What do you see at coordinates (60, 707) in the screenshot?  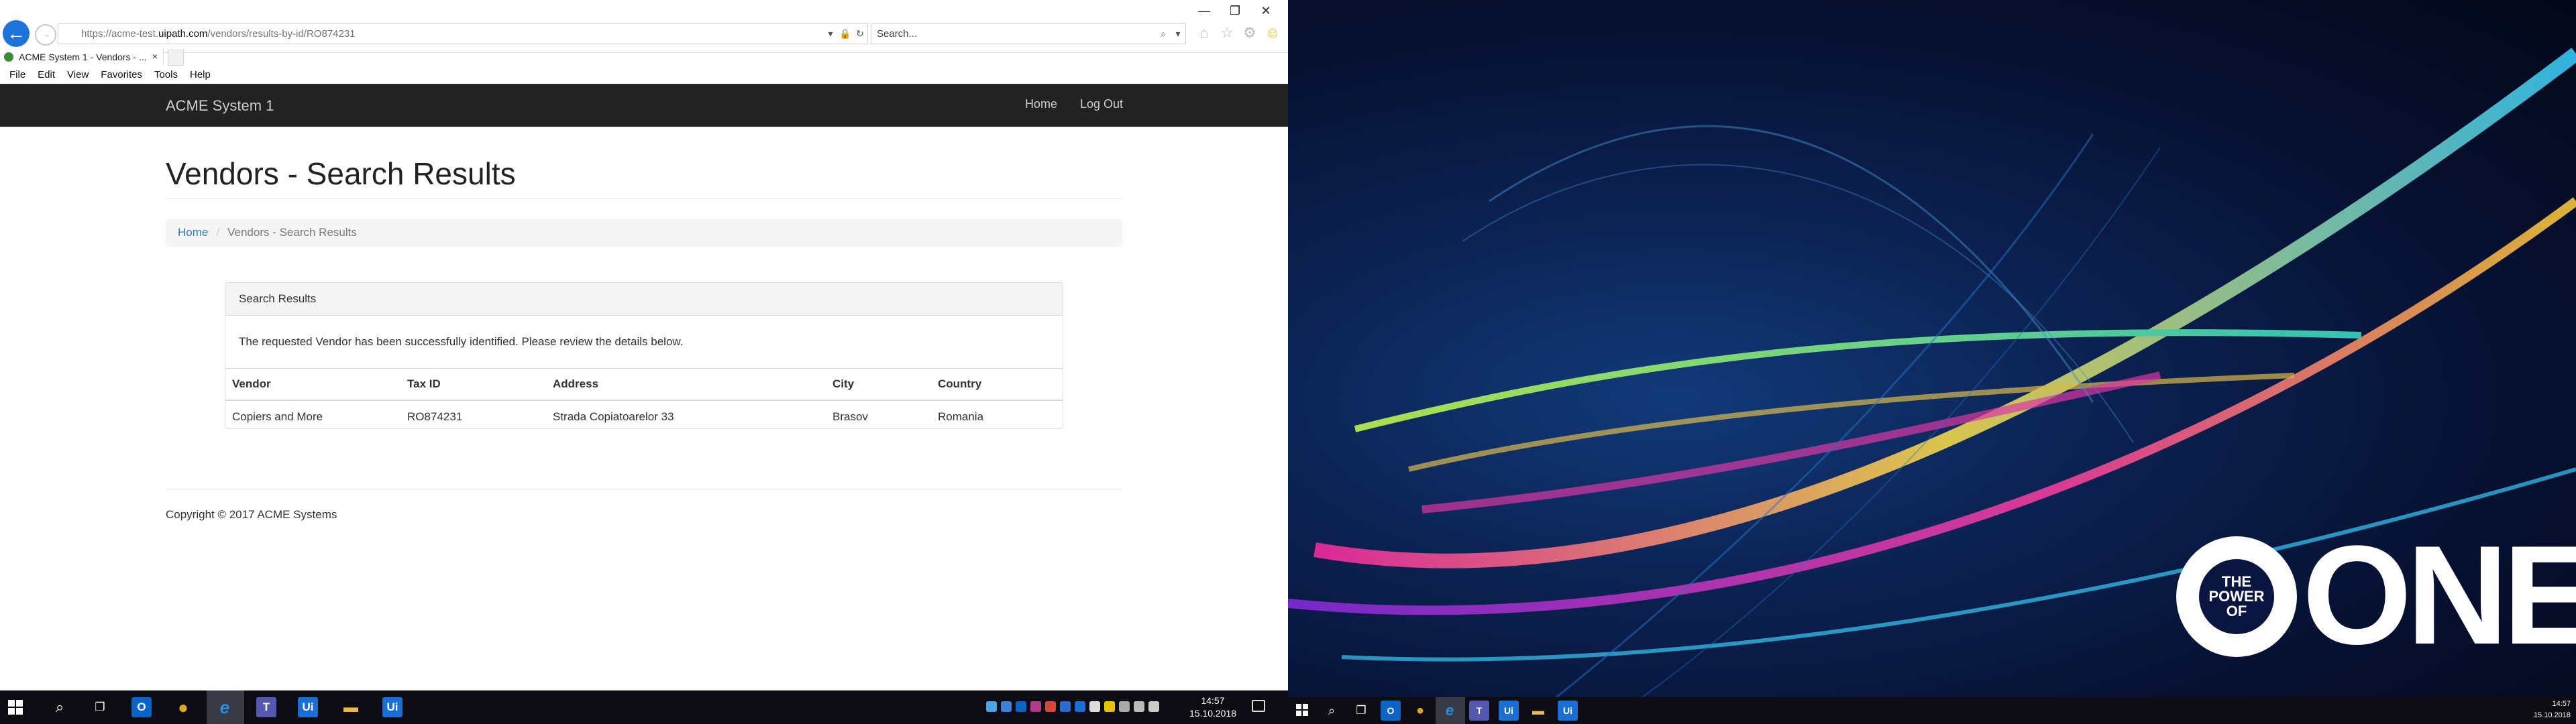 I see `taskbar-search-icon: ⌕` at bounding box center [60, 707].